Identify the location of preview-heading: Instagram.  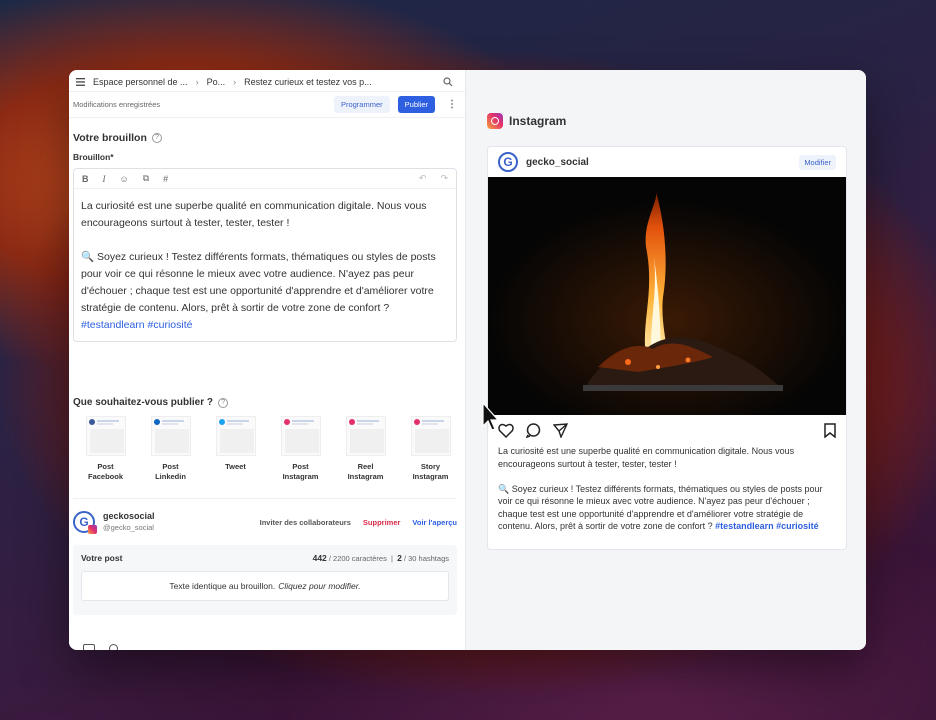
(526, 121).